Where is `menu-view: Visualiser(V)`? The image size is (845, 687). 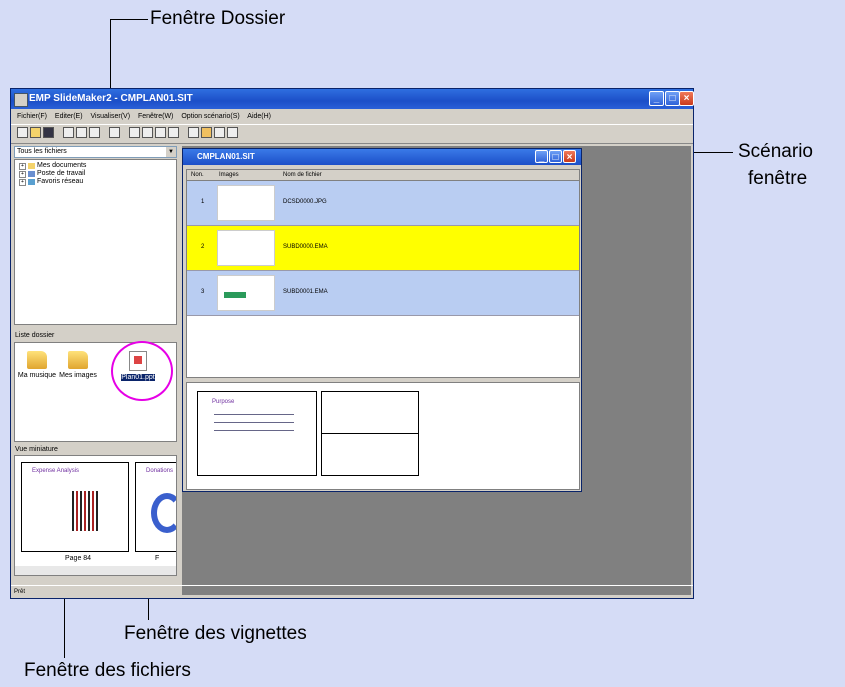
menu-view: Visualiser(V) is located at coordinates (110, 116).